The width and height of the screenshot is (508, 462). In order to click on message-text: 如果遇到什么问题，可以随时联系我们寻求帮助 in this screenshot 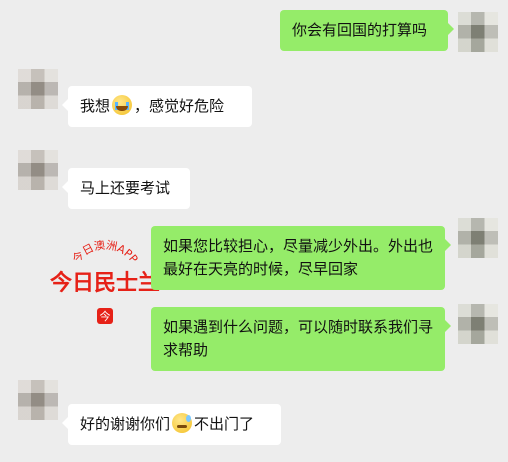, I will do `click(298, 338)`.